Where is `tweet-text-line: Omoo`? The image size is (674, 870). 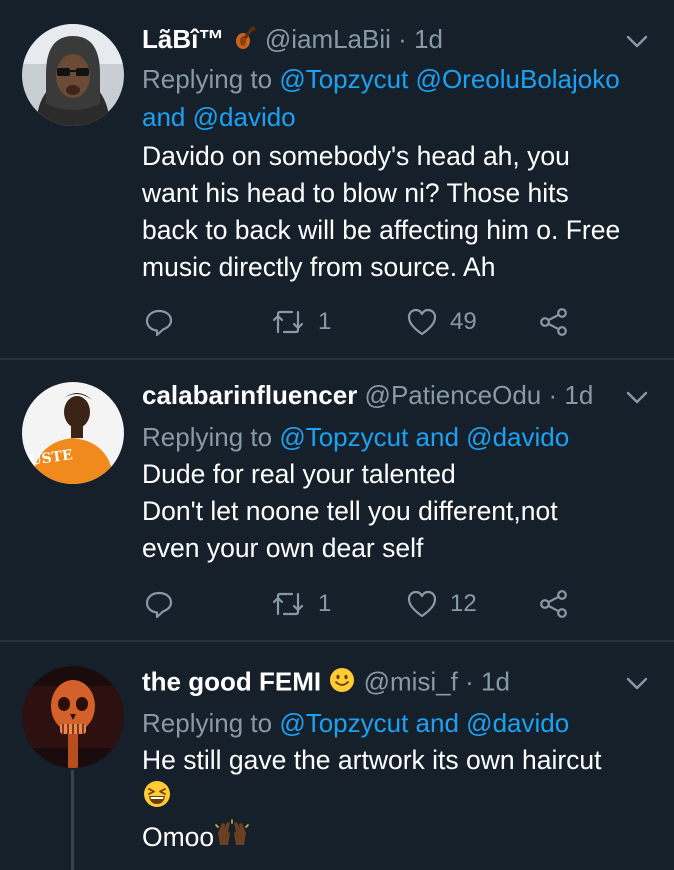
tweet-text-line: Omoo is located at coordinates (402, 839).